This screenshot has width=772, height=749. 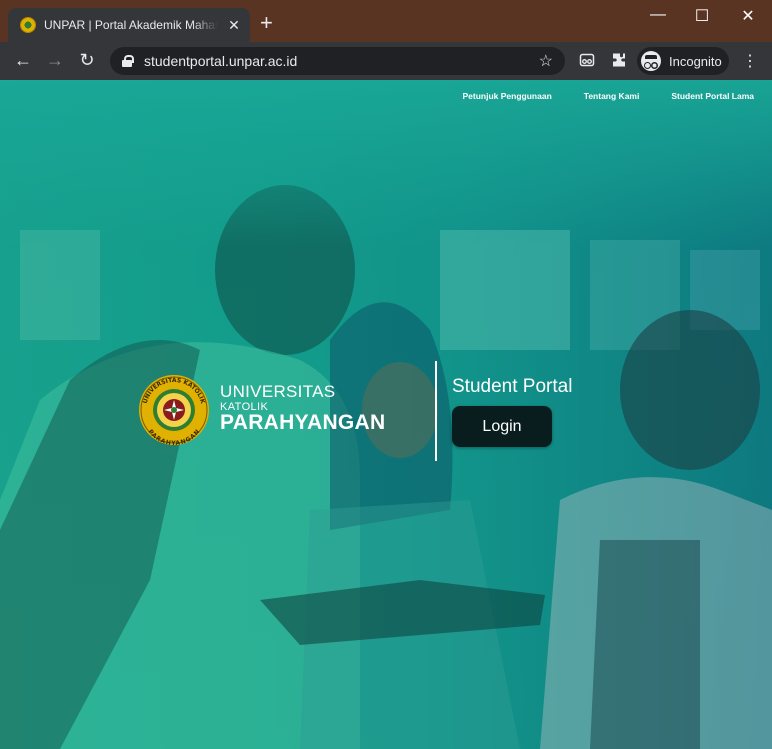 What do you see at coordinates (658, 15) in the screenshot?
I see `minimize-button: —` at bounding box center [658, 15].